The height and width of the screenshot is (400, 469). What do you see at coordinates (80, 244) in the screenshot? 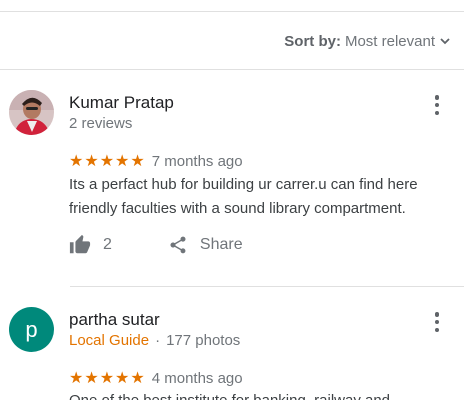
I see `thumbs-up-icon` at bounding box center [80, 244].